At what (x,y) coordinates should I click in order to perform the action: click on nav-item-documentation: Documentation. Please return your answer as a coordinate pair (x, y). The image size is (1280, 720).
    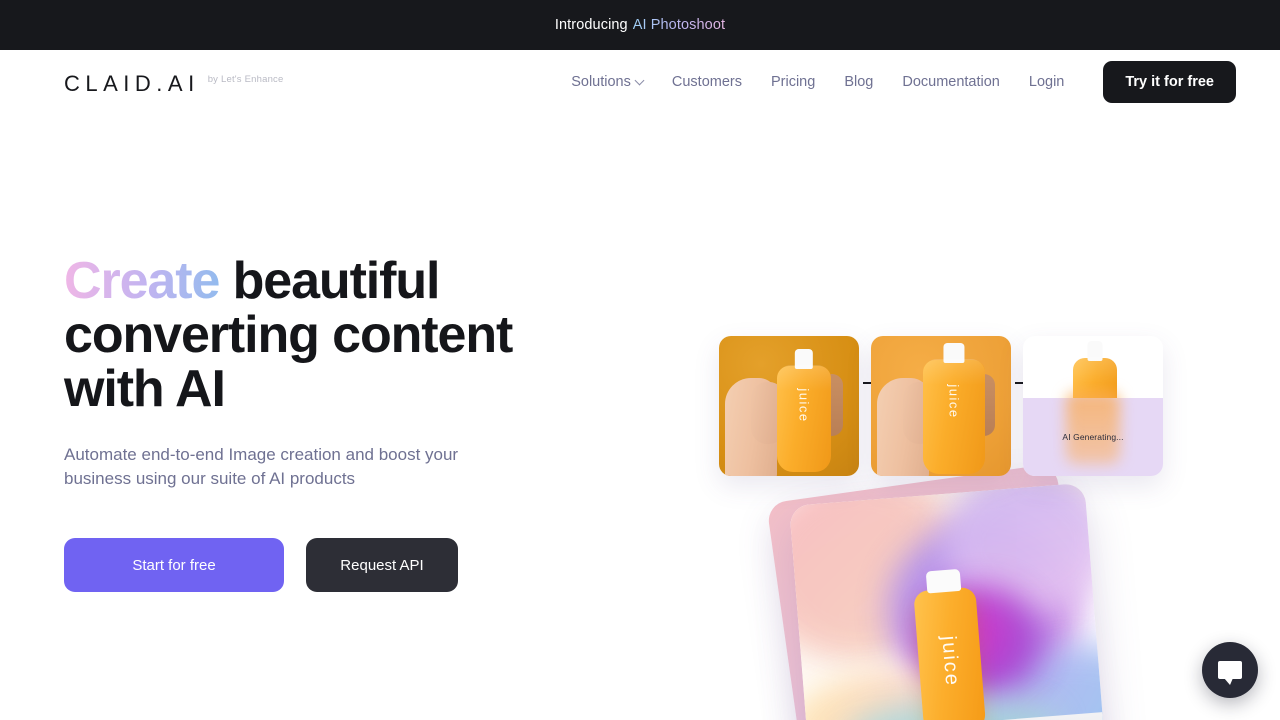
    Looking at the image, I should click on (951, 82).